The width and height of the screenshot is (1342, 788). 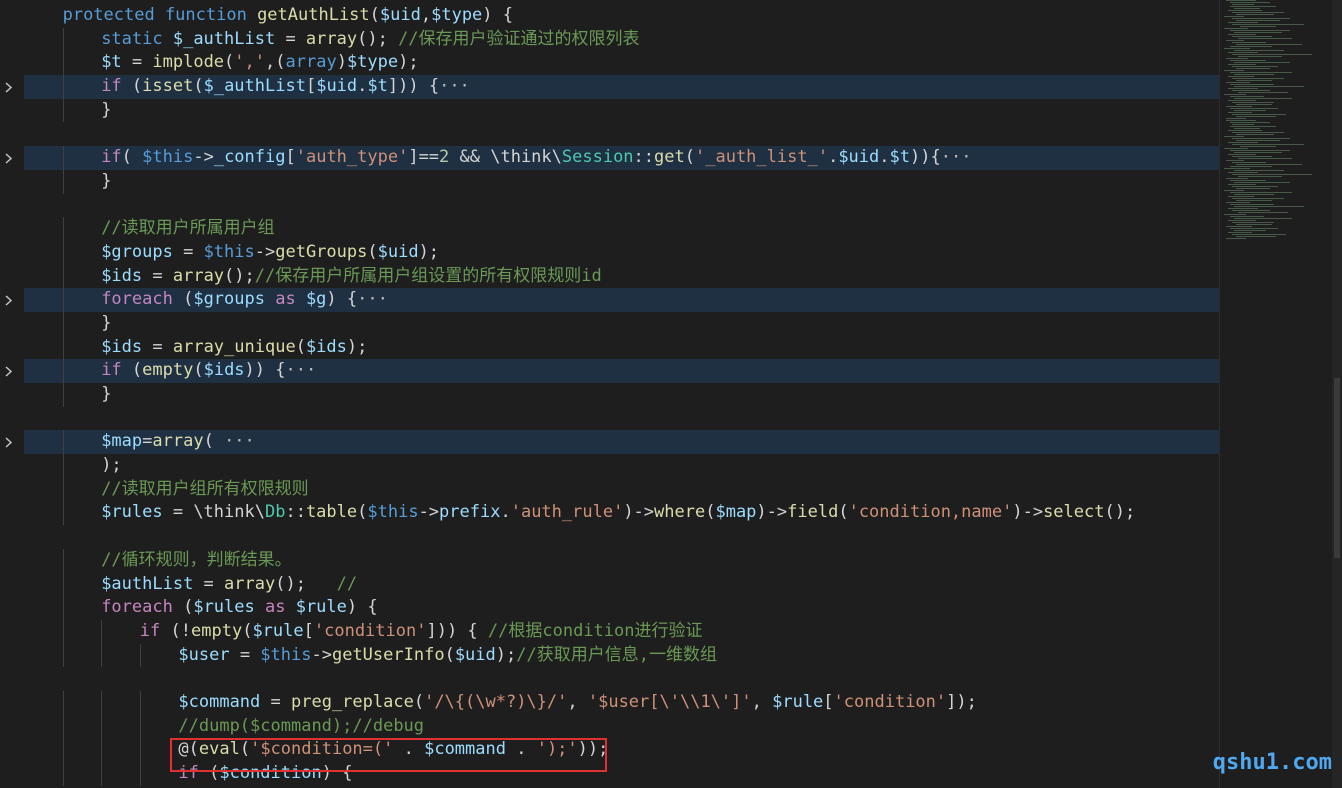 I want to click on code-token: //根据condition进行验证, so click(x=595, y=630).